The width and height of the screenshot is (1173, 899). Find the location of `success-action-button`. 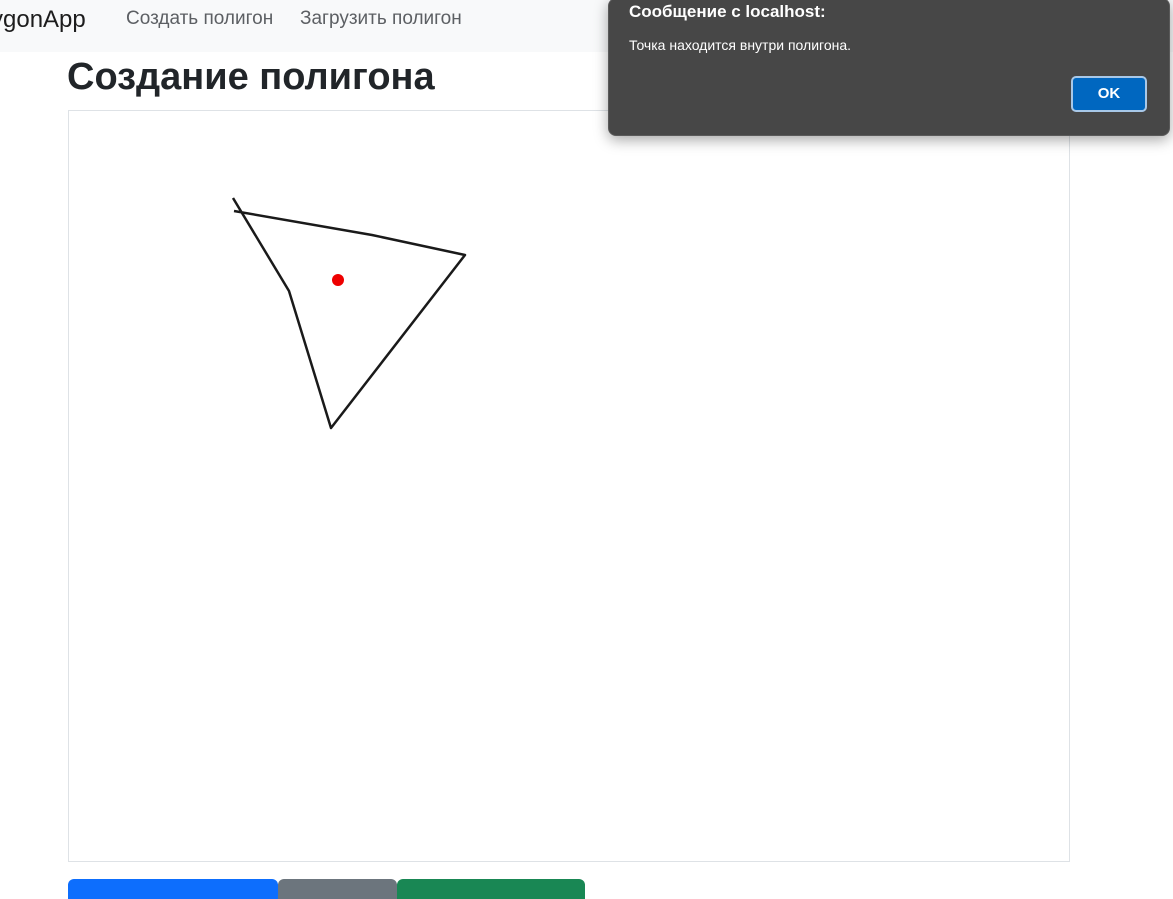

success-action-button is located at coordinates (491, 889).